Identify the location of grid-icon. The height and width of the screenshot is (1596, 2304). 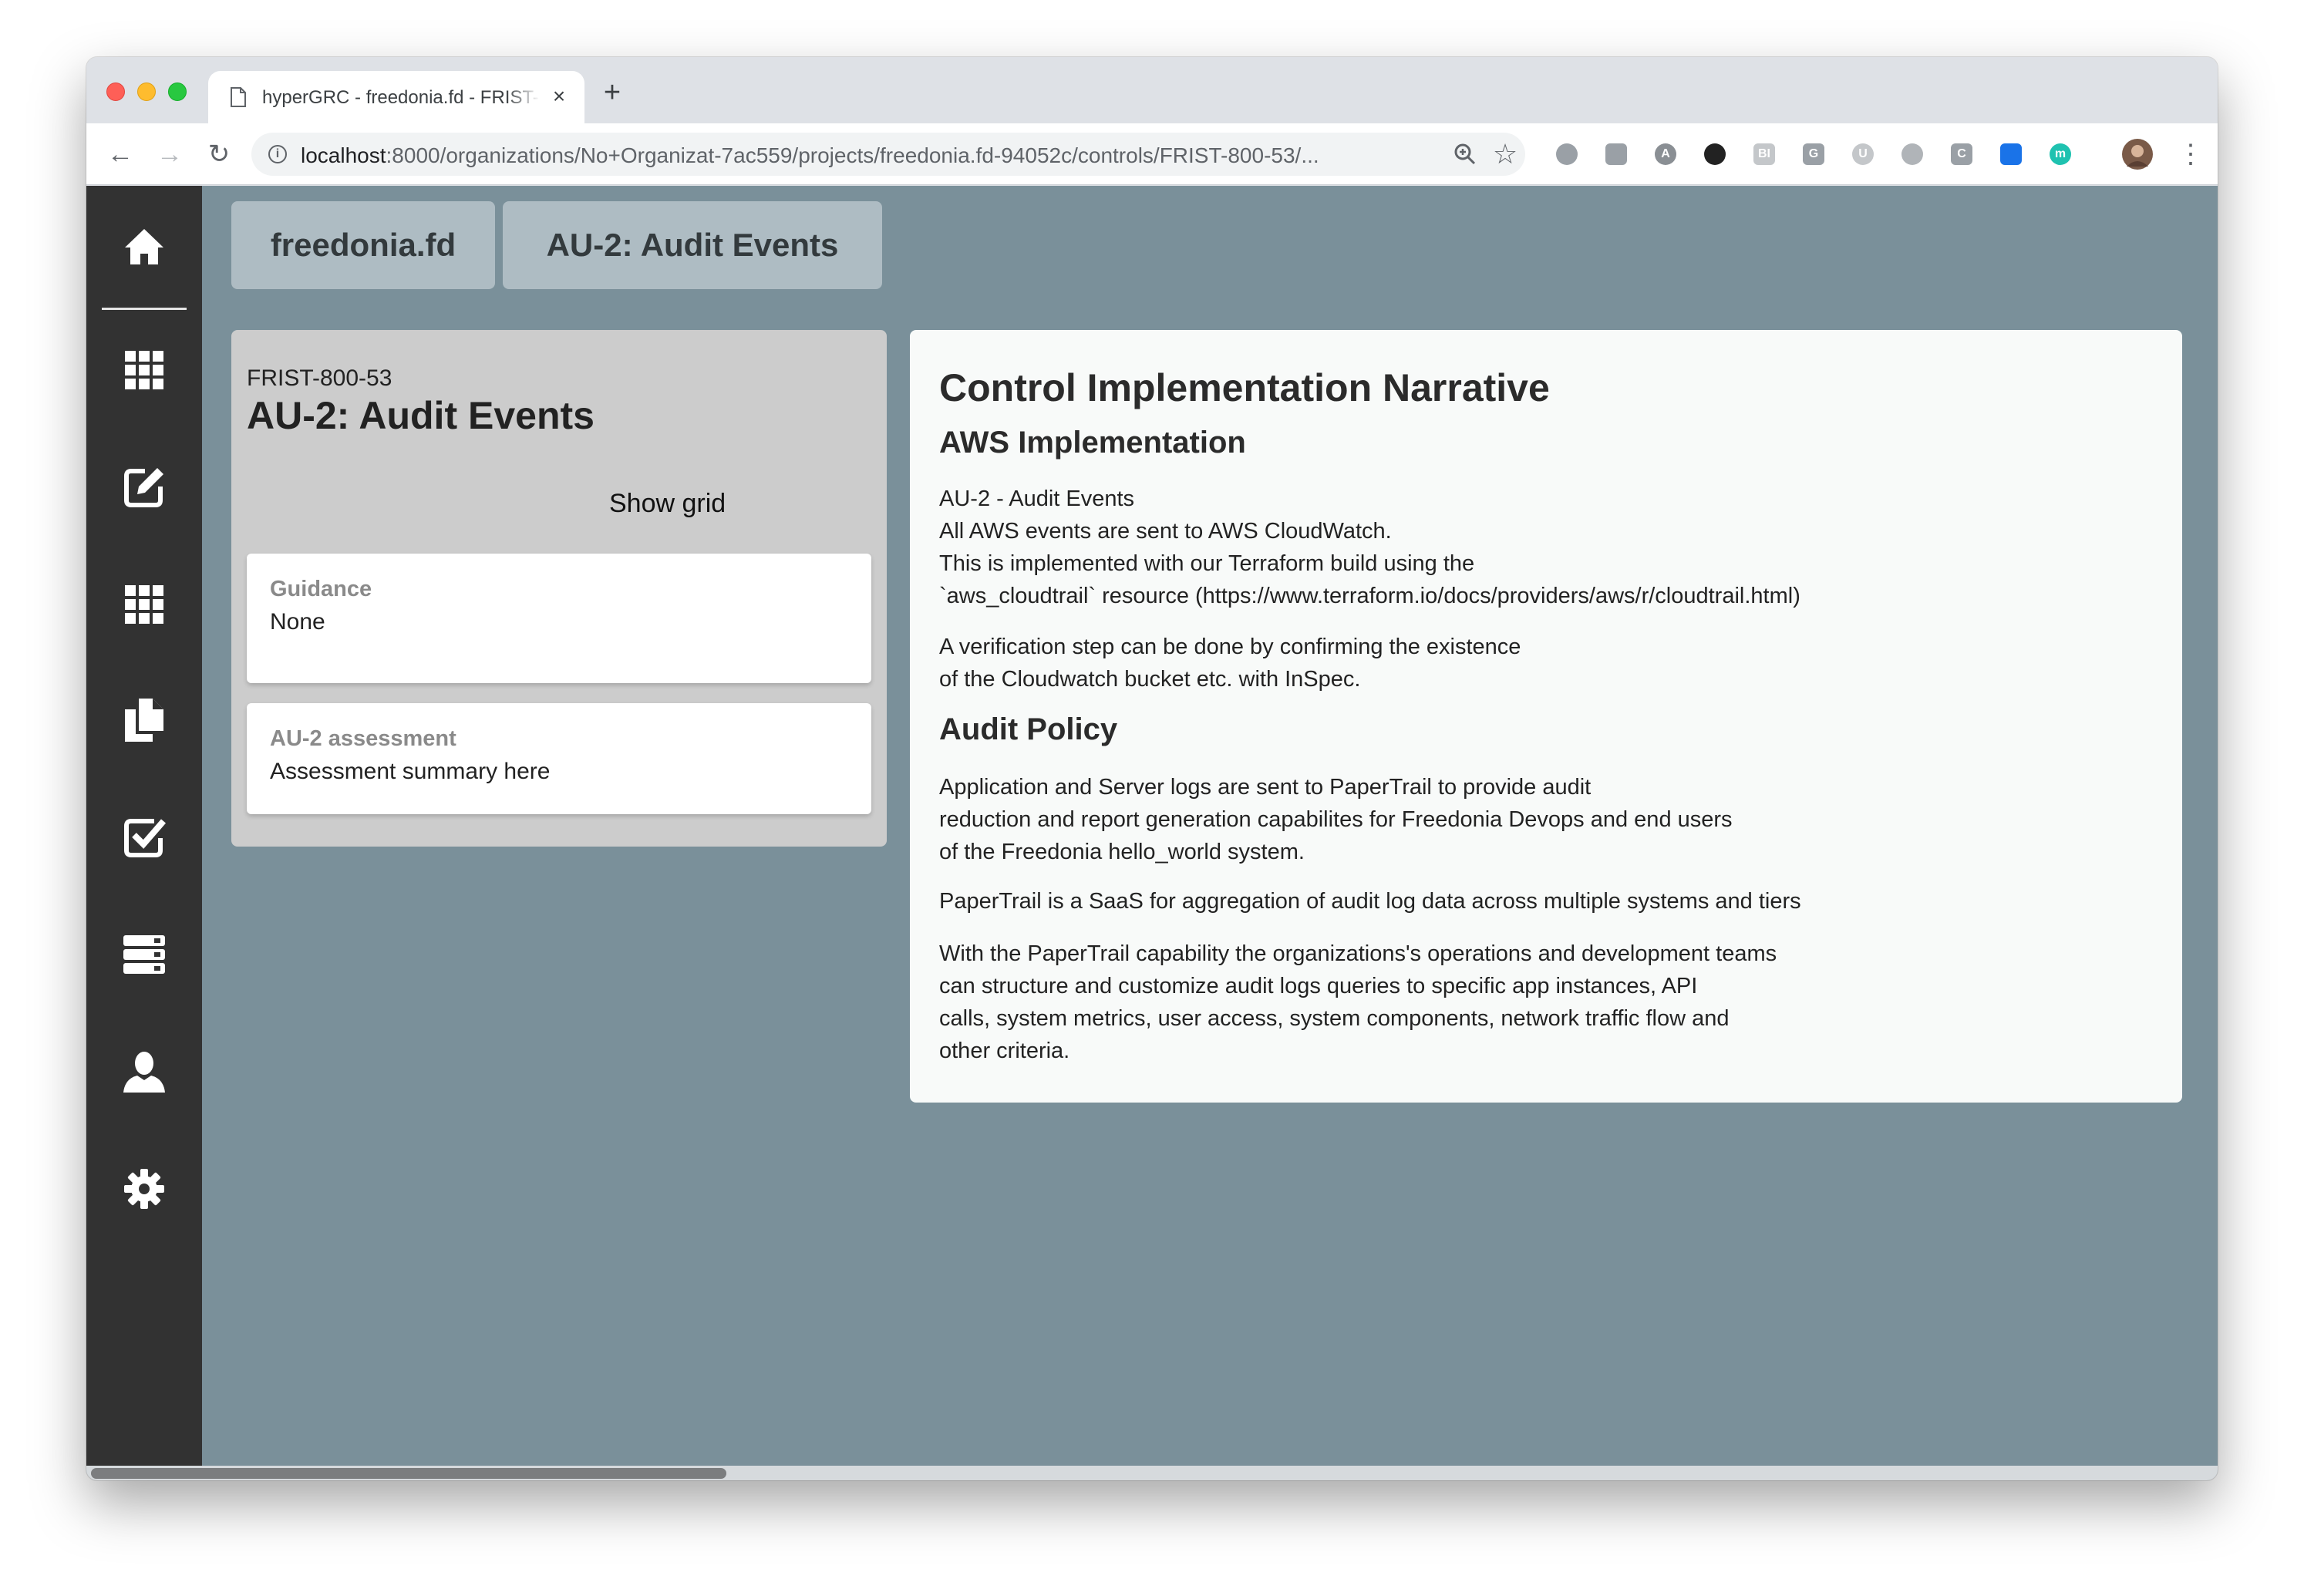
(144, 370).